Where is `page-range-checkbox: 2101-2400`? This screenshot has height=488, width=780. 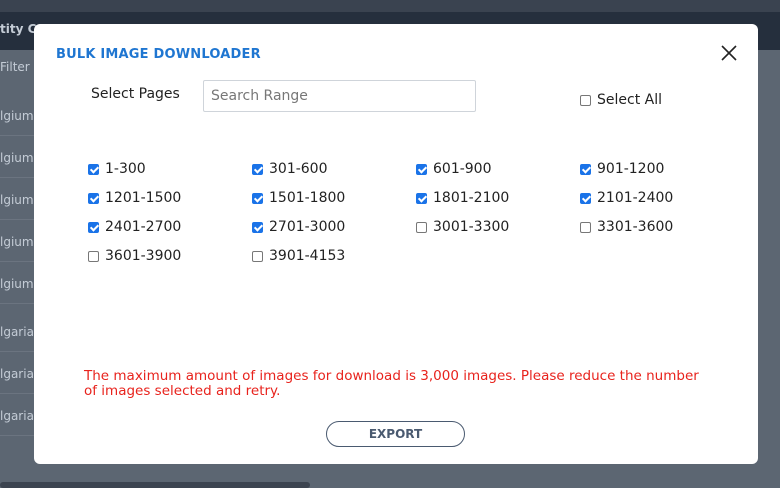 page-range-checkbox: 2101-2400 is located at coordinates (626, 198).